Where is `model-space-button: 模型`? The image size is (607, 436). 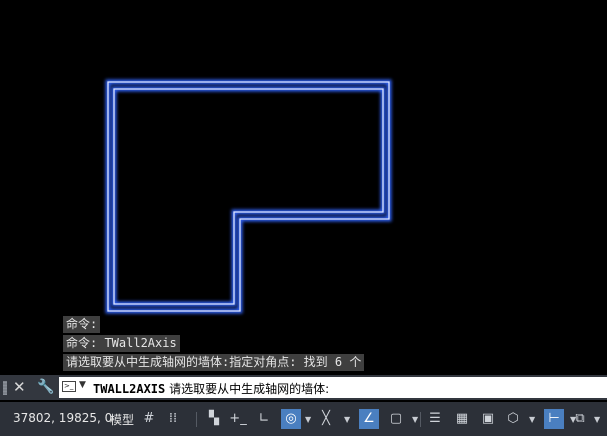
model-space-button: 模型 is located at coordinates (122, 419).